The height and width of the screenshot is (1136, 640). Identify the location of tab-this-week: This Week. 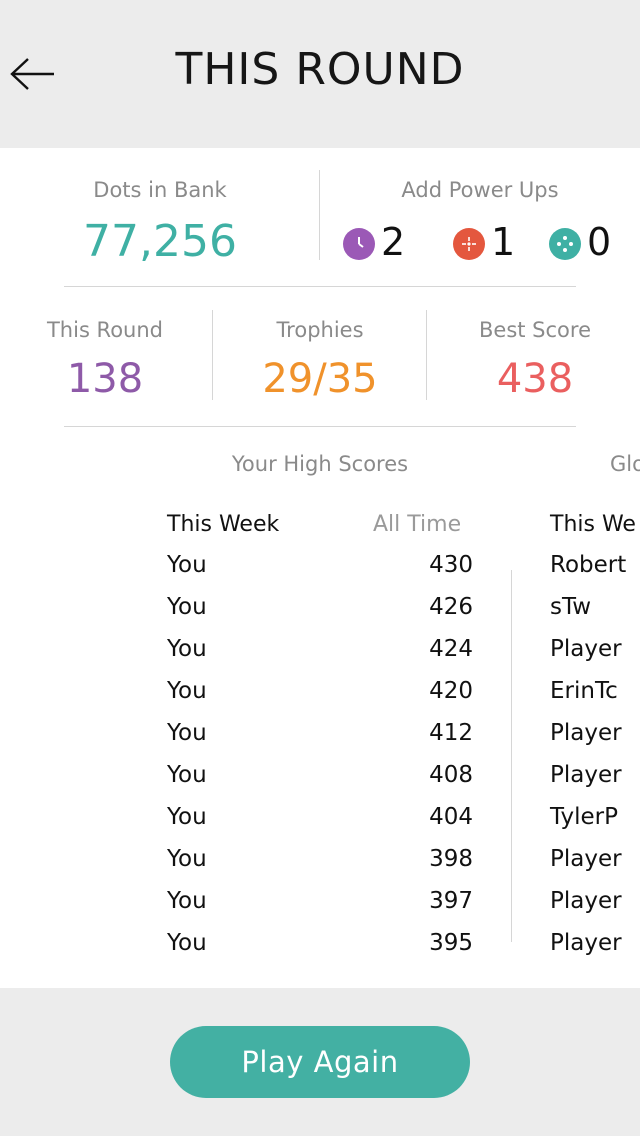
(223, 524).